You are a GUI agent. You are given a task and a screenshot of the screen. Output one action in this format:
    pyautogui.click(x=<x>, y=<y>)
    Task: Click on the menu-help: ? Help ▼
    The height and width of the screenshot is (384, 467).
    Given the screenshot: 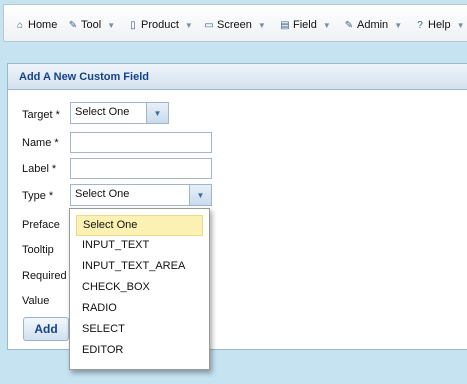 What is the action you would take?
    pyautogui.click(x=440, y=25)
    